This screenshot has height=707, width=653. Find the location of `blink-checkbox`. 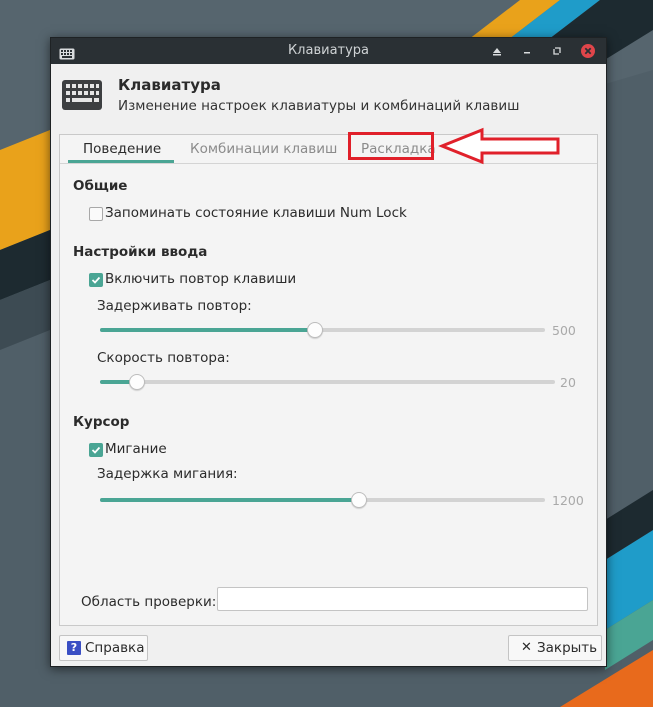

blink-checkbox is located at coordinates (96, 450).